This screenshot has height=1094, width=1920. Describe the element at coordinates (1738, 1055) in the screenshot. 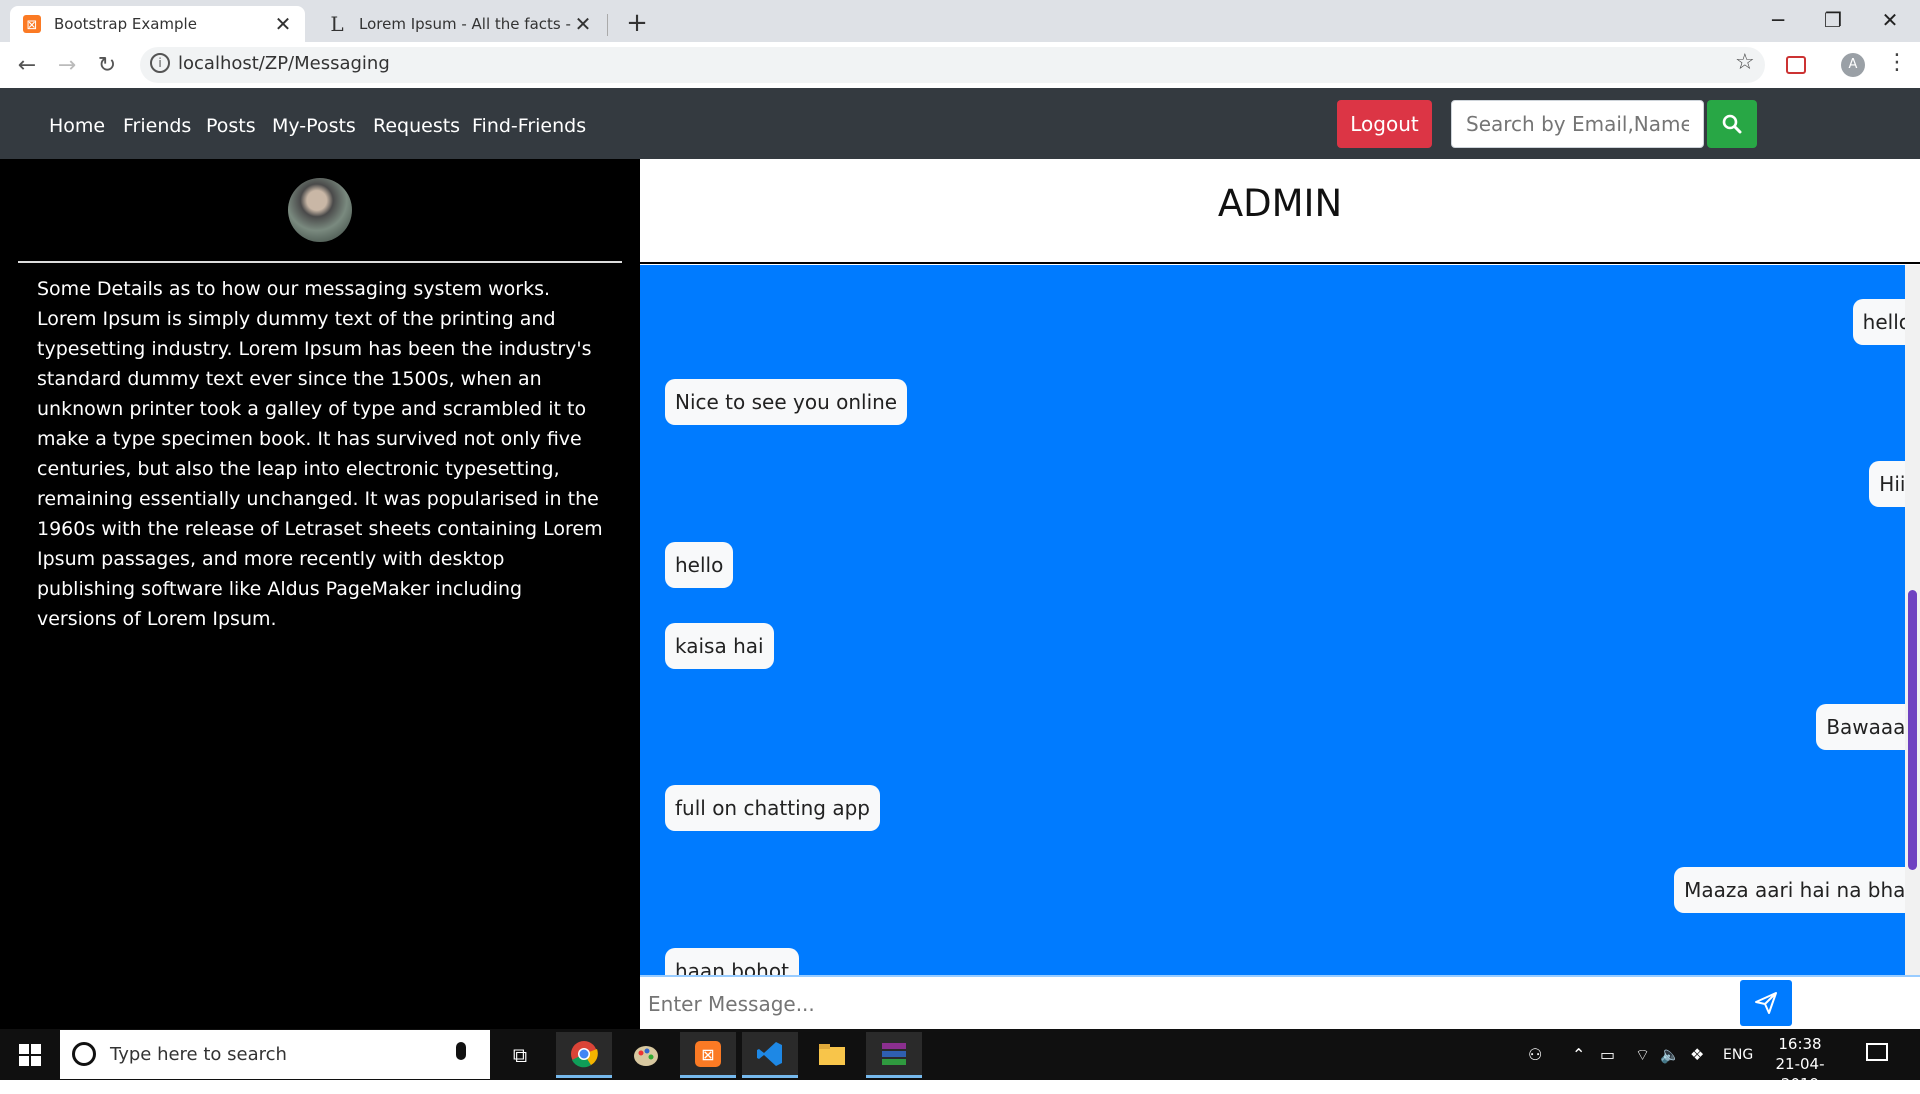

I see `language-indicator: ENG` at that location.